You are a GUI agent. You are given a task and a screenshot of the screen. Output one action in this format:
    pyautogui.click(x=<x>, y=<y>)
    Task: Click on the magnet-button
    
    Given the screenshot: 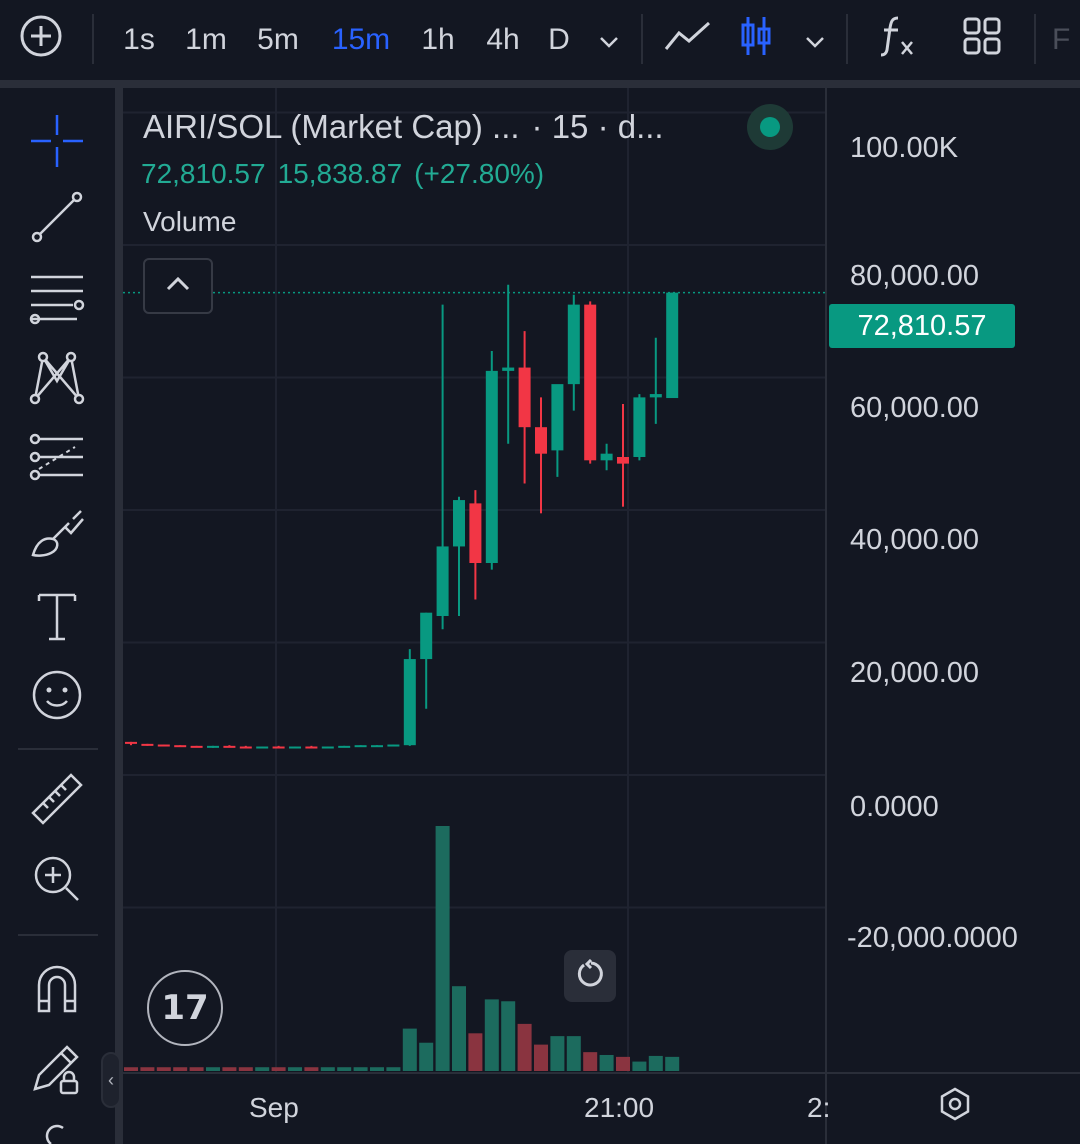 What is the action you would take?
    pyautogui.click(x=57, y=991)
    